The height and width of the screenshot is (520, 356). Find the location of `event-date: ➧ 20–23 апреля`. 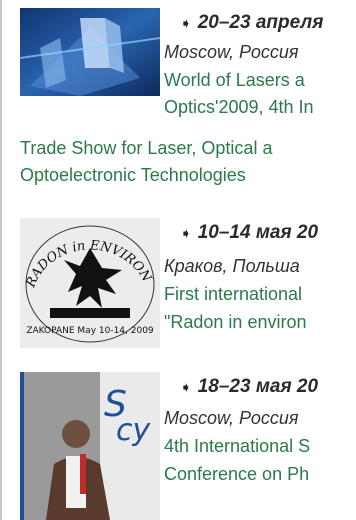

event-date: ➧ 20–23 апреля is located at coordinates (252, 22).